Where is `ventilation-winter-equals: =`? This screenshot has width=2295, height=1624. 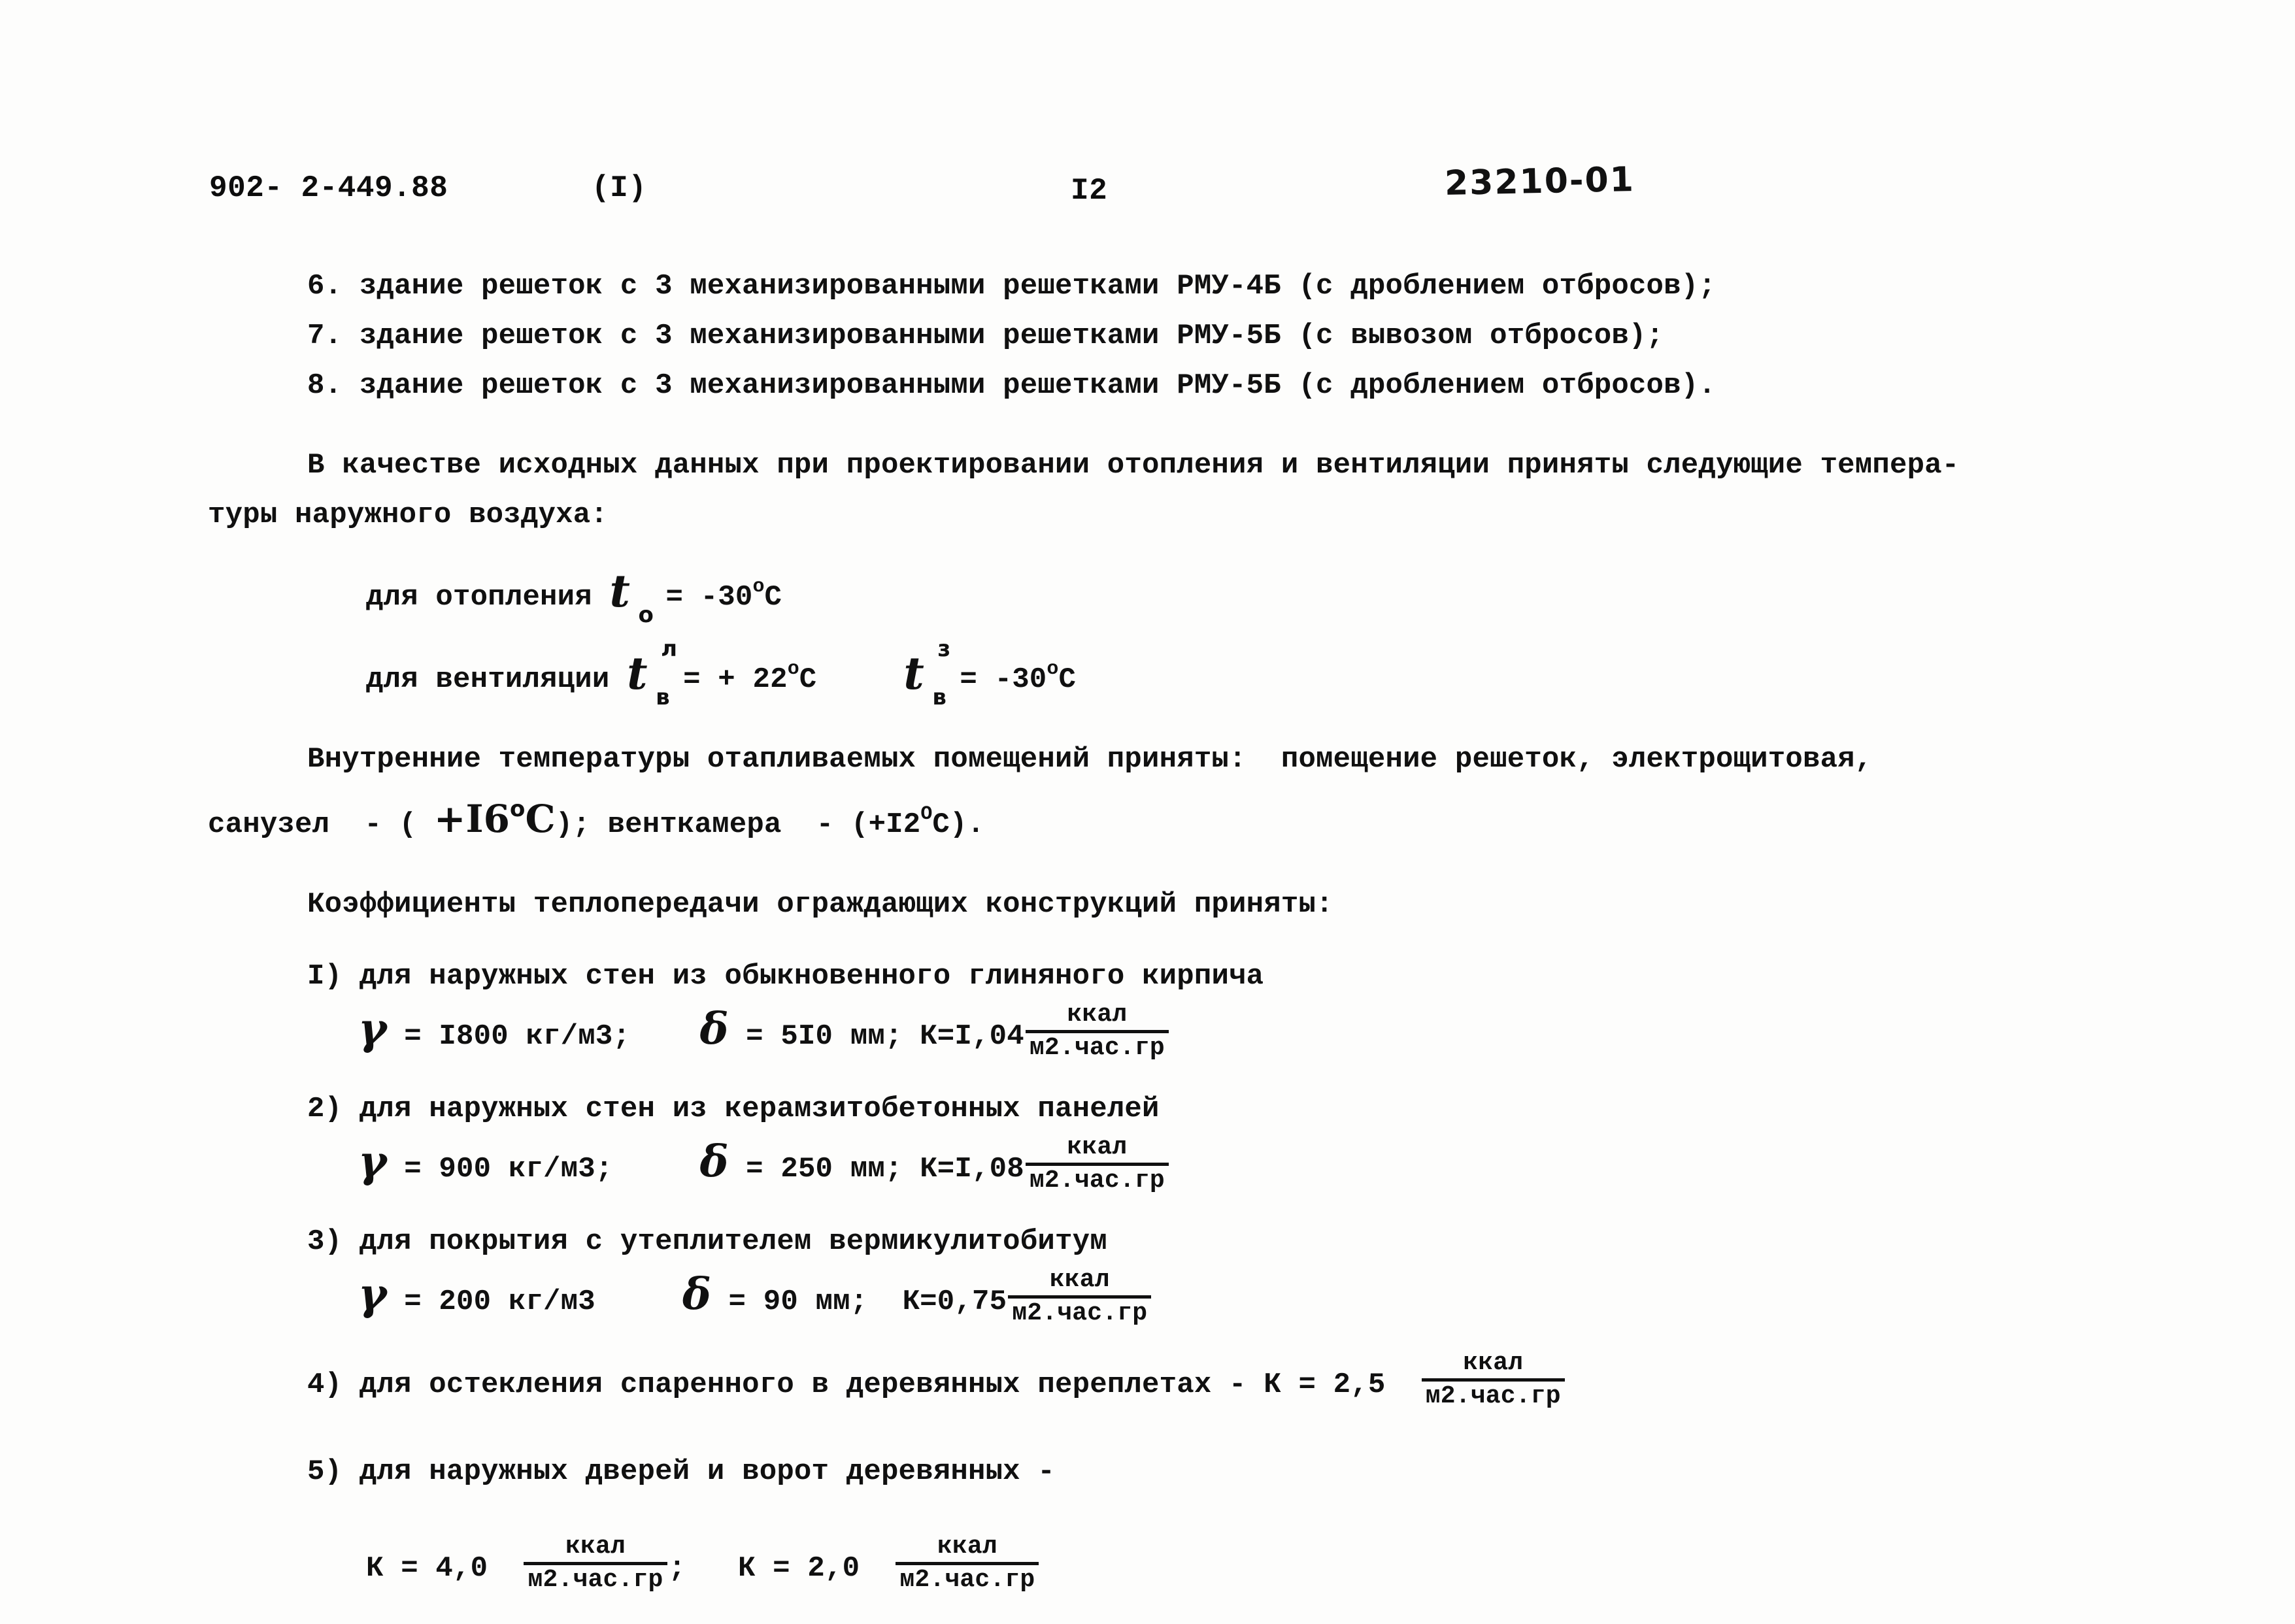 ventilation-winter-equals: = is located at coordinates (968, 679).